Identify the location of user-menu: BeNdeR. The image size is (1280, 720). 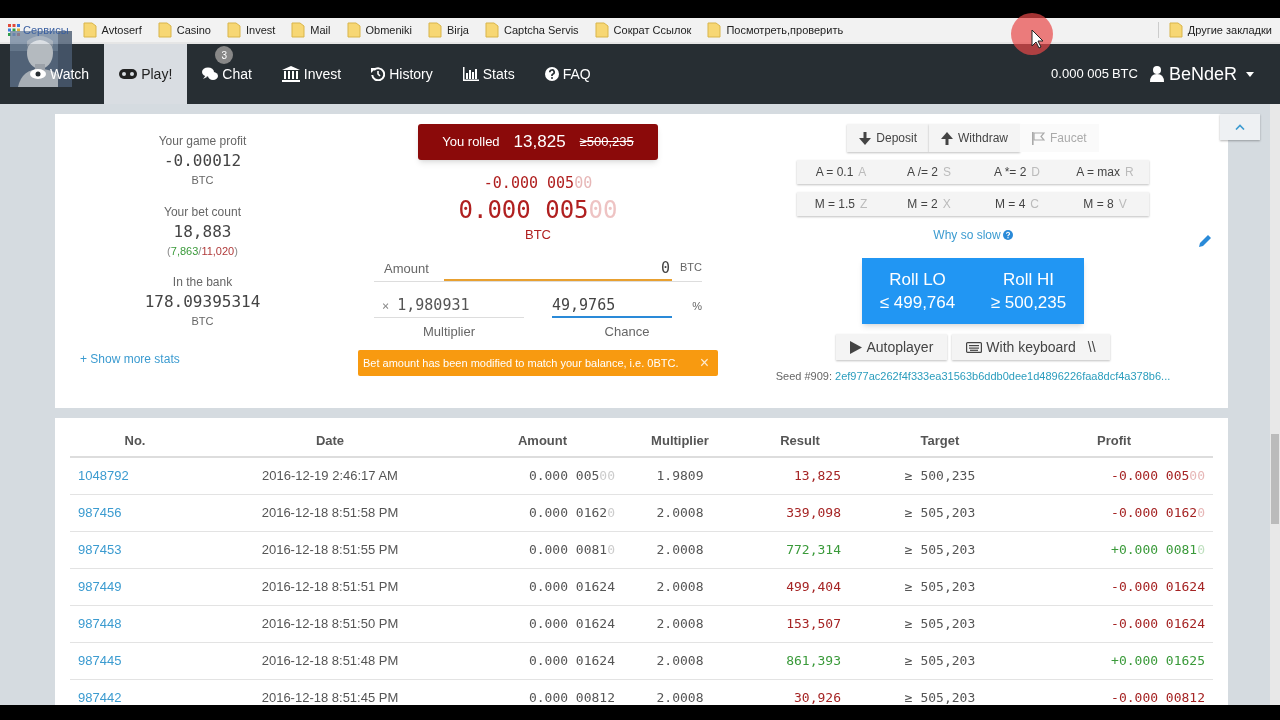
(1201, 74).